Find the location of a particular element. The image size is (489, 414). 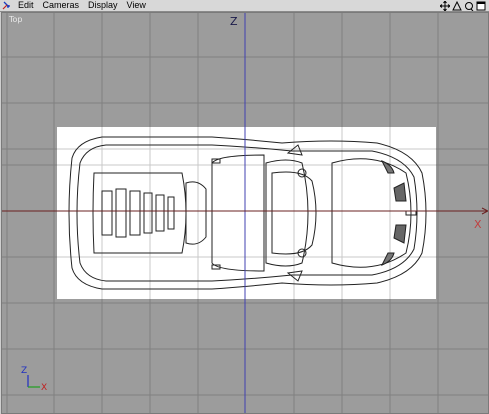

menu-view: View is located at coordinates (137, 5).